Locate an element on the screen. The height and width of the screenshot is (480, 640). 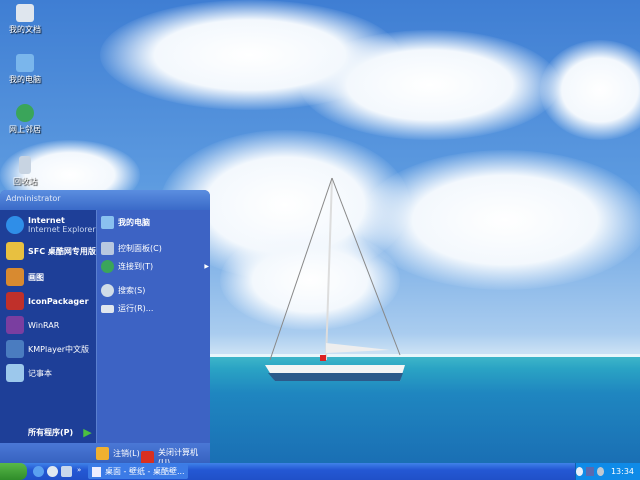
desktop-icon-my-computer: 我的电脑 is located at coordinates (25, 69).